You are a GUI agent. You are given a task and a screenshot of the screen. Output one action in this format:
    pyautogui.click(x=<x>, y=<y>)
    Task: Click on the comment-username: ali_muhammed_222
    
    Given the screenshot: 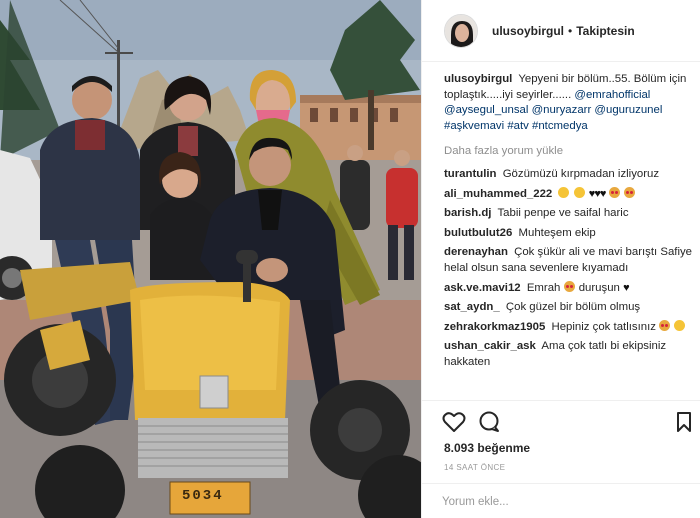 What is the action you would take?
    pyautogui.click(x=498, y=194)
    